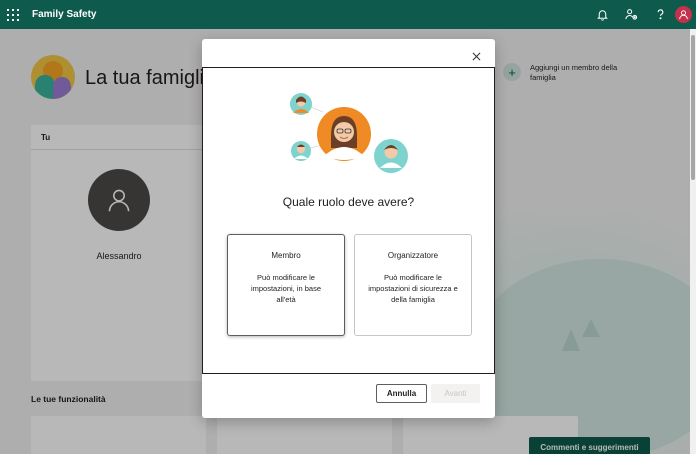  I want to click on waffle-icon, so click(13, 14).